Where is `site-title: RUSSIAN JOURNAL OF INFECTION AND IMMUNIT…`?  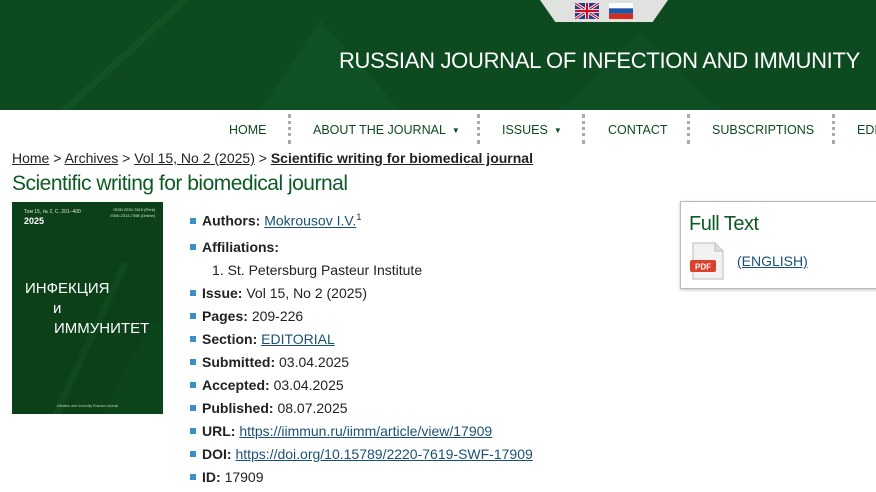
site-title: RUSSIAN JOURNAL OF INFECTION AND IMMUNIT… is located at coordinates (599, 60).